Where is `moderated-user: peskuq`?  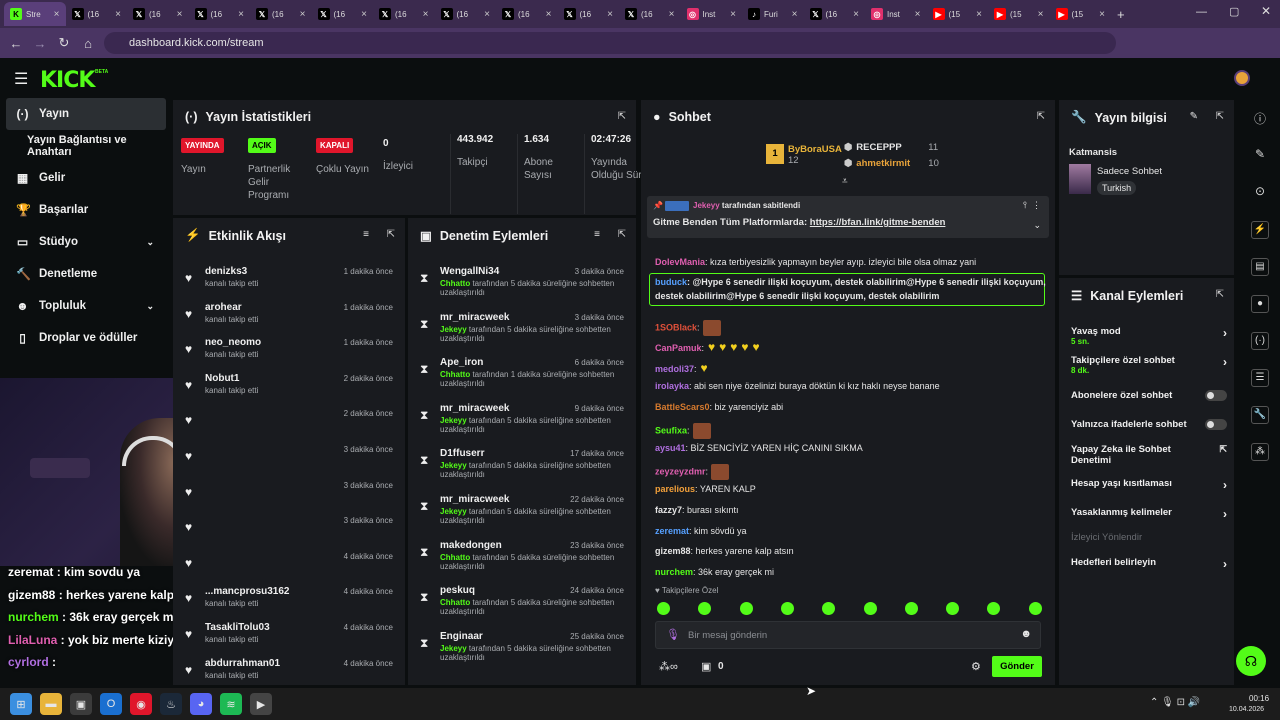
moderated-user: peskuq is located at coordinates (457, 590).